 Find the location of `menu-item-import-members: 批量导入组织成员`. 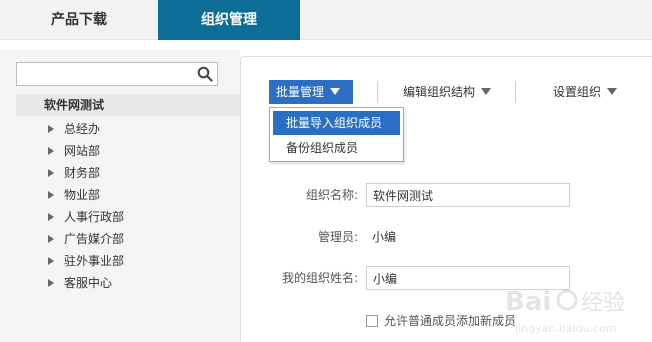

menu-item-import-members: 批量导入组织成员 is located at coordinates (336, 123).